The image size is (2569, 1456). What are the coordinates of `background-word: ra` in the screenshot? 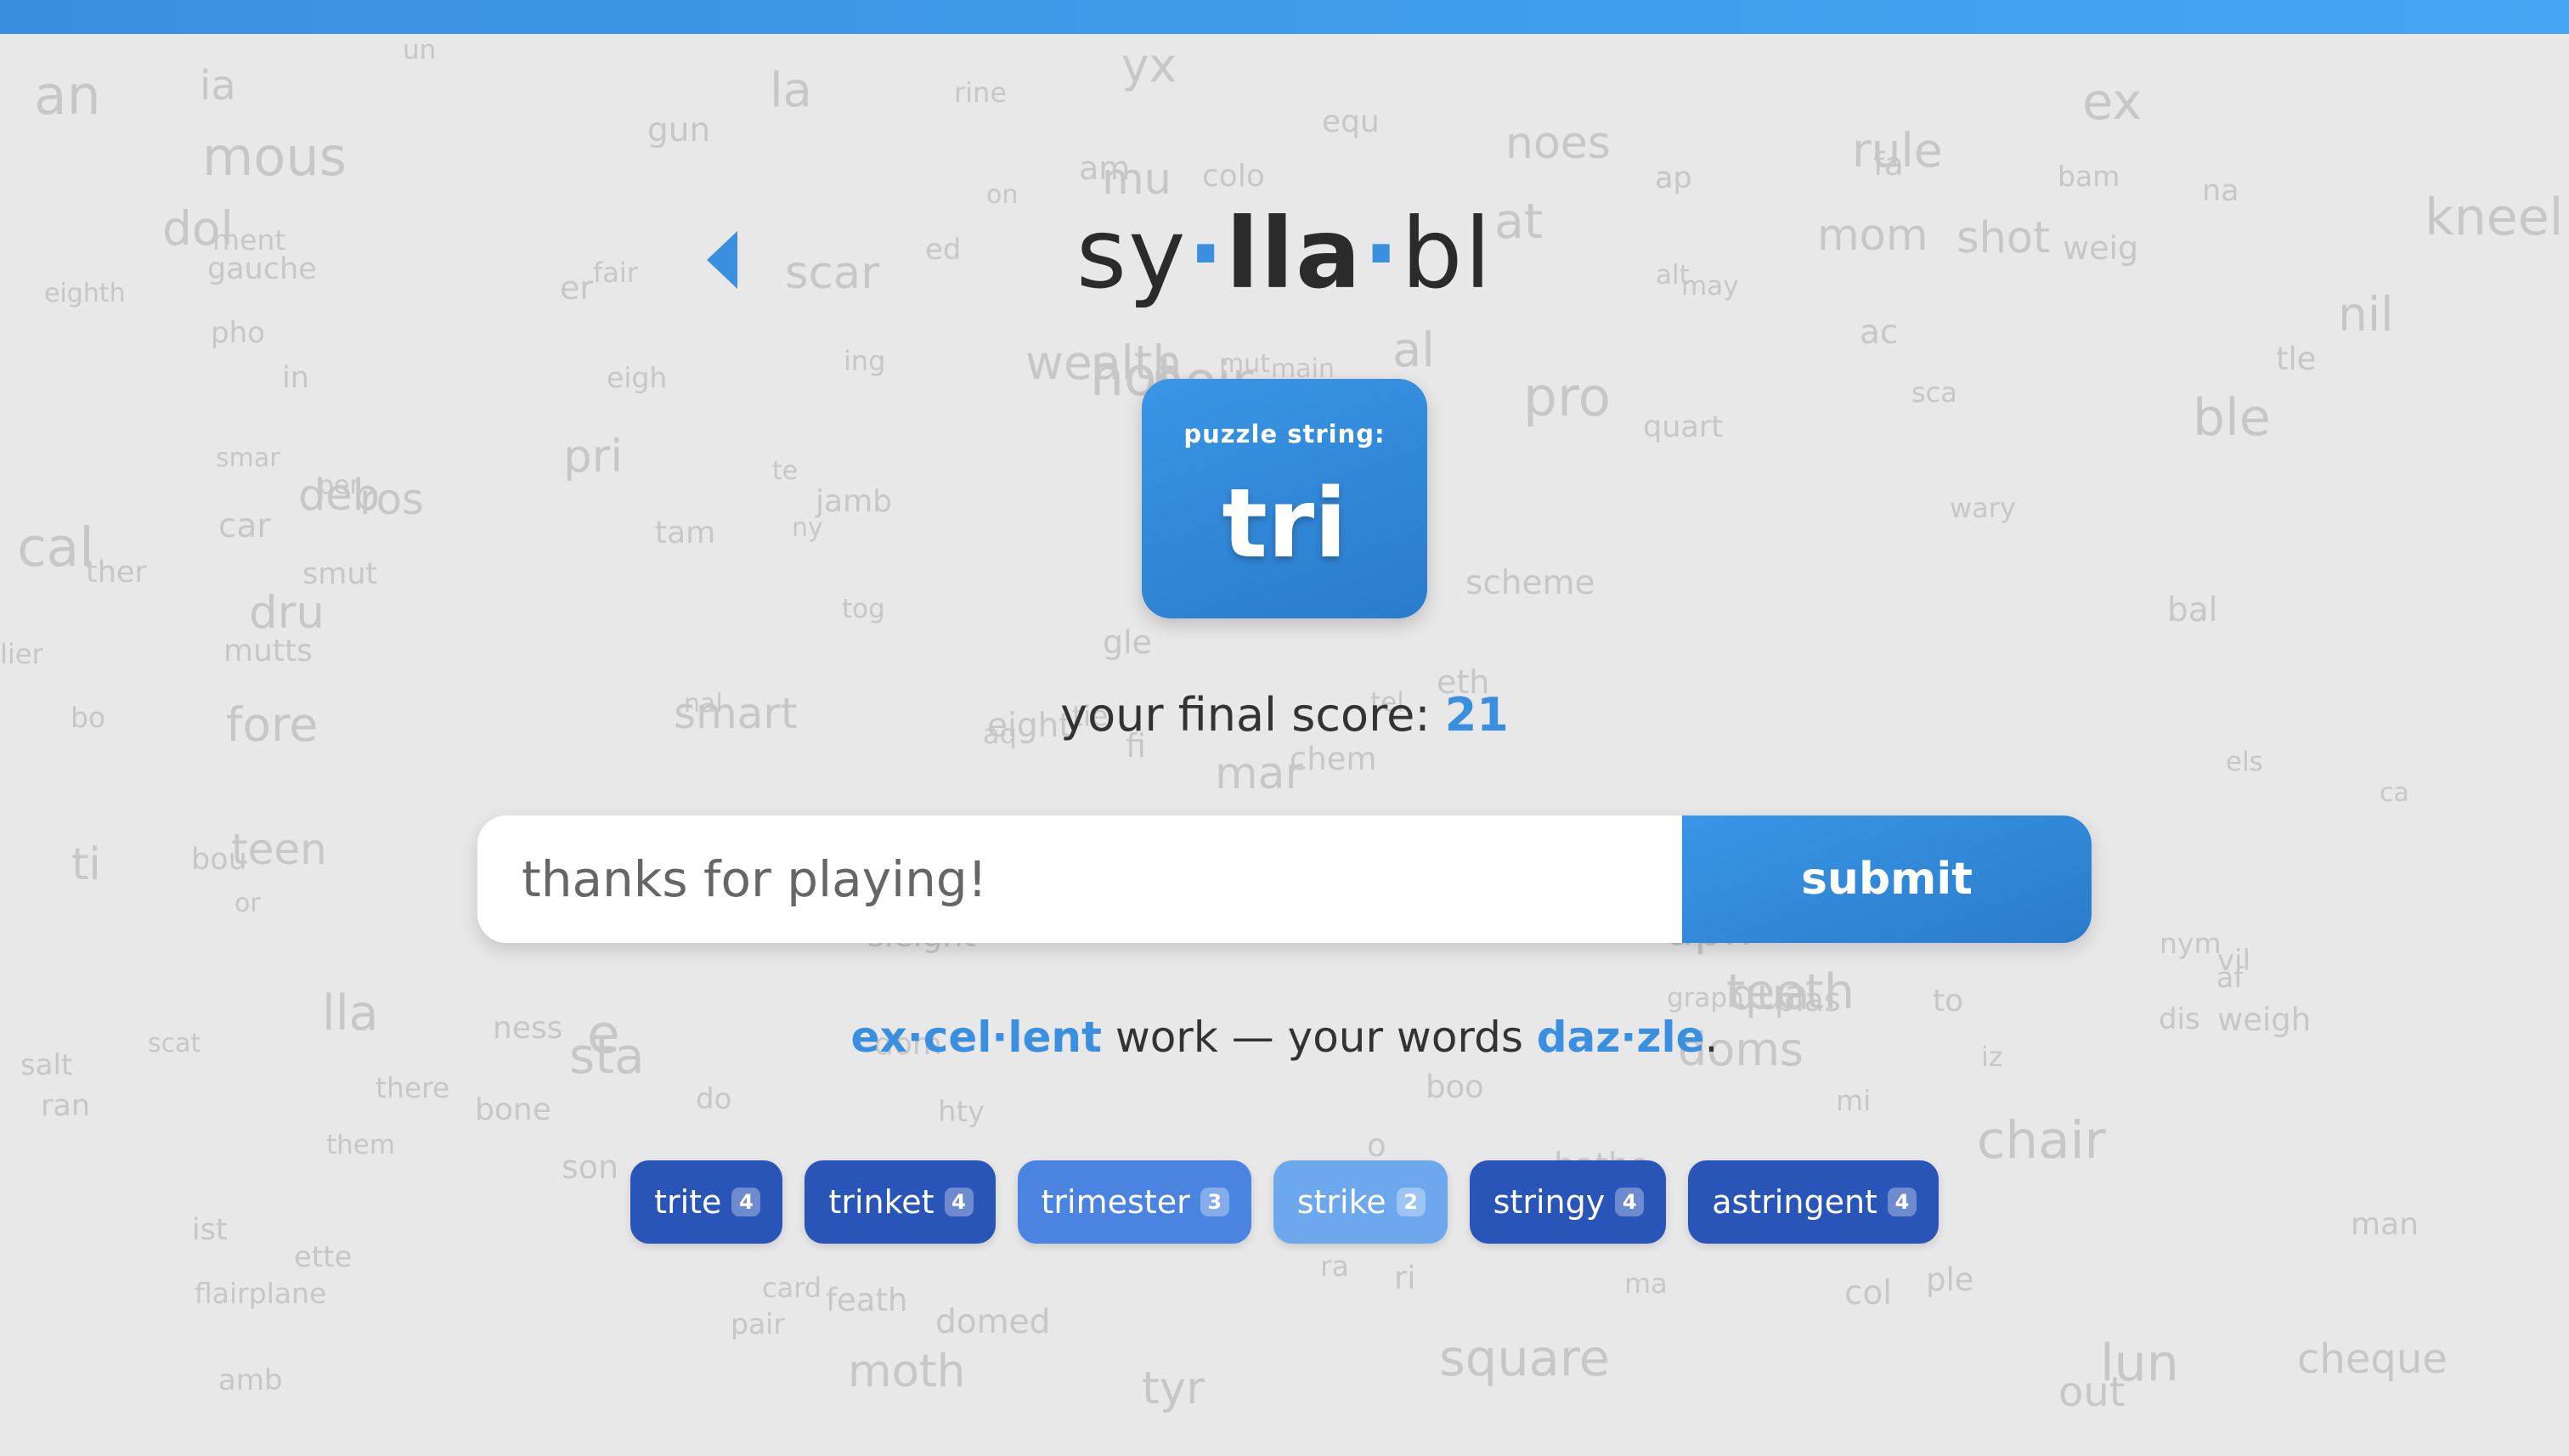 It's located at (1335, 1266).